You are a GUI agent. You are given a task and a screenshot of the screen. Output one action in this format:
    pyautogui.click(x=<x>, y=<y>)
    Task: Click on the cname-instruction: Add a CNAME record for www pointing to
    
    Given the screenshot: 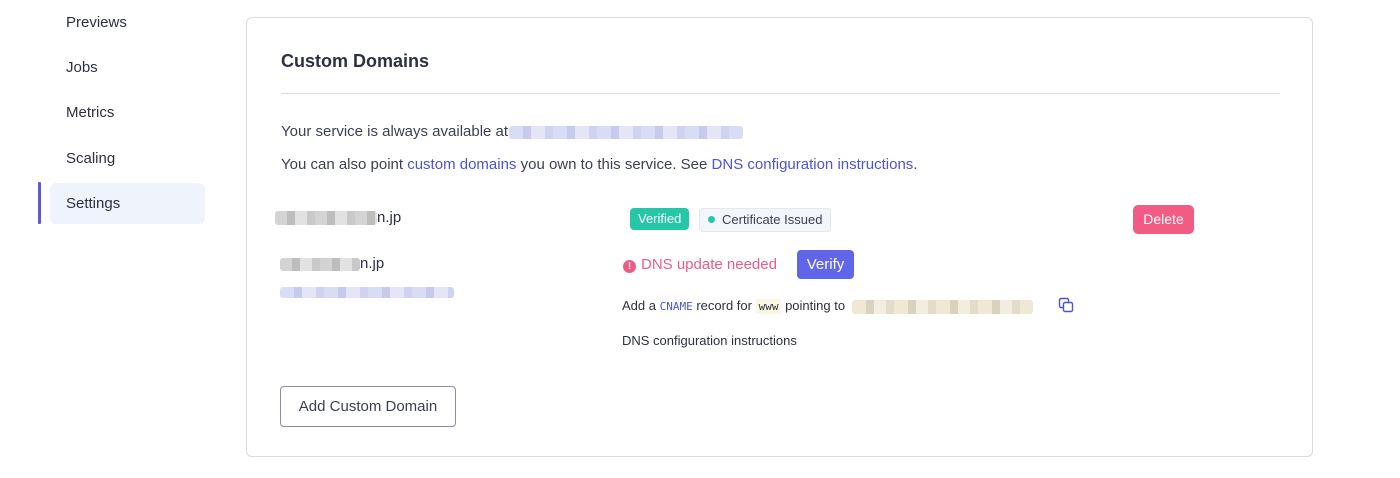 What is the action you would take?
    pyautogui.click(x=827, y=306)
    